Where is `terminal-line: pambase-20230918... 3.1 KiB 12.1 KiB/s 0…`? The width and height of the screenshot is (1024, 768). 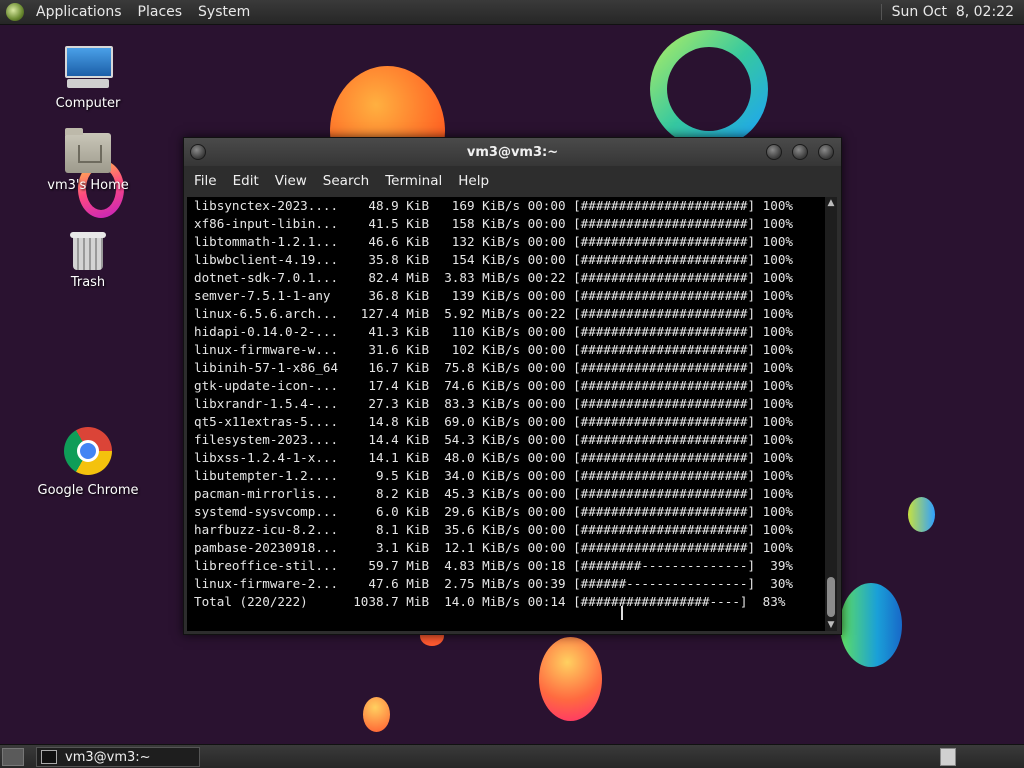
terminal-line: pambase-20230918... 3.1 KiB 12.1 KiB/s 0… is located at coordinates (493, 547).